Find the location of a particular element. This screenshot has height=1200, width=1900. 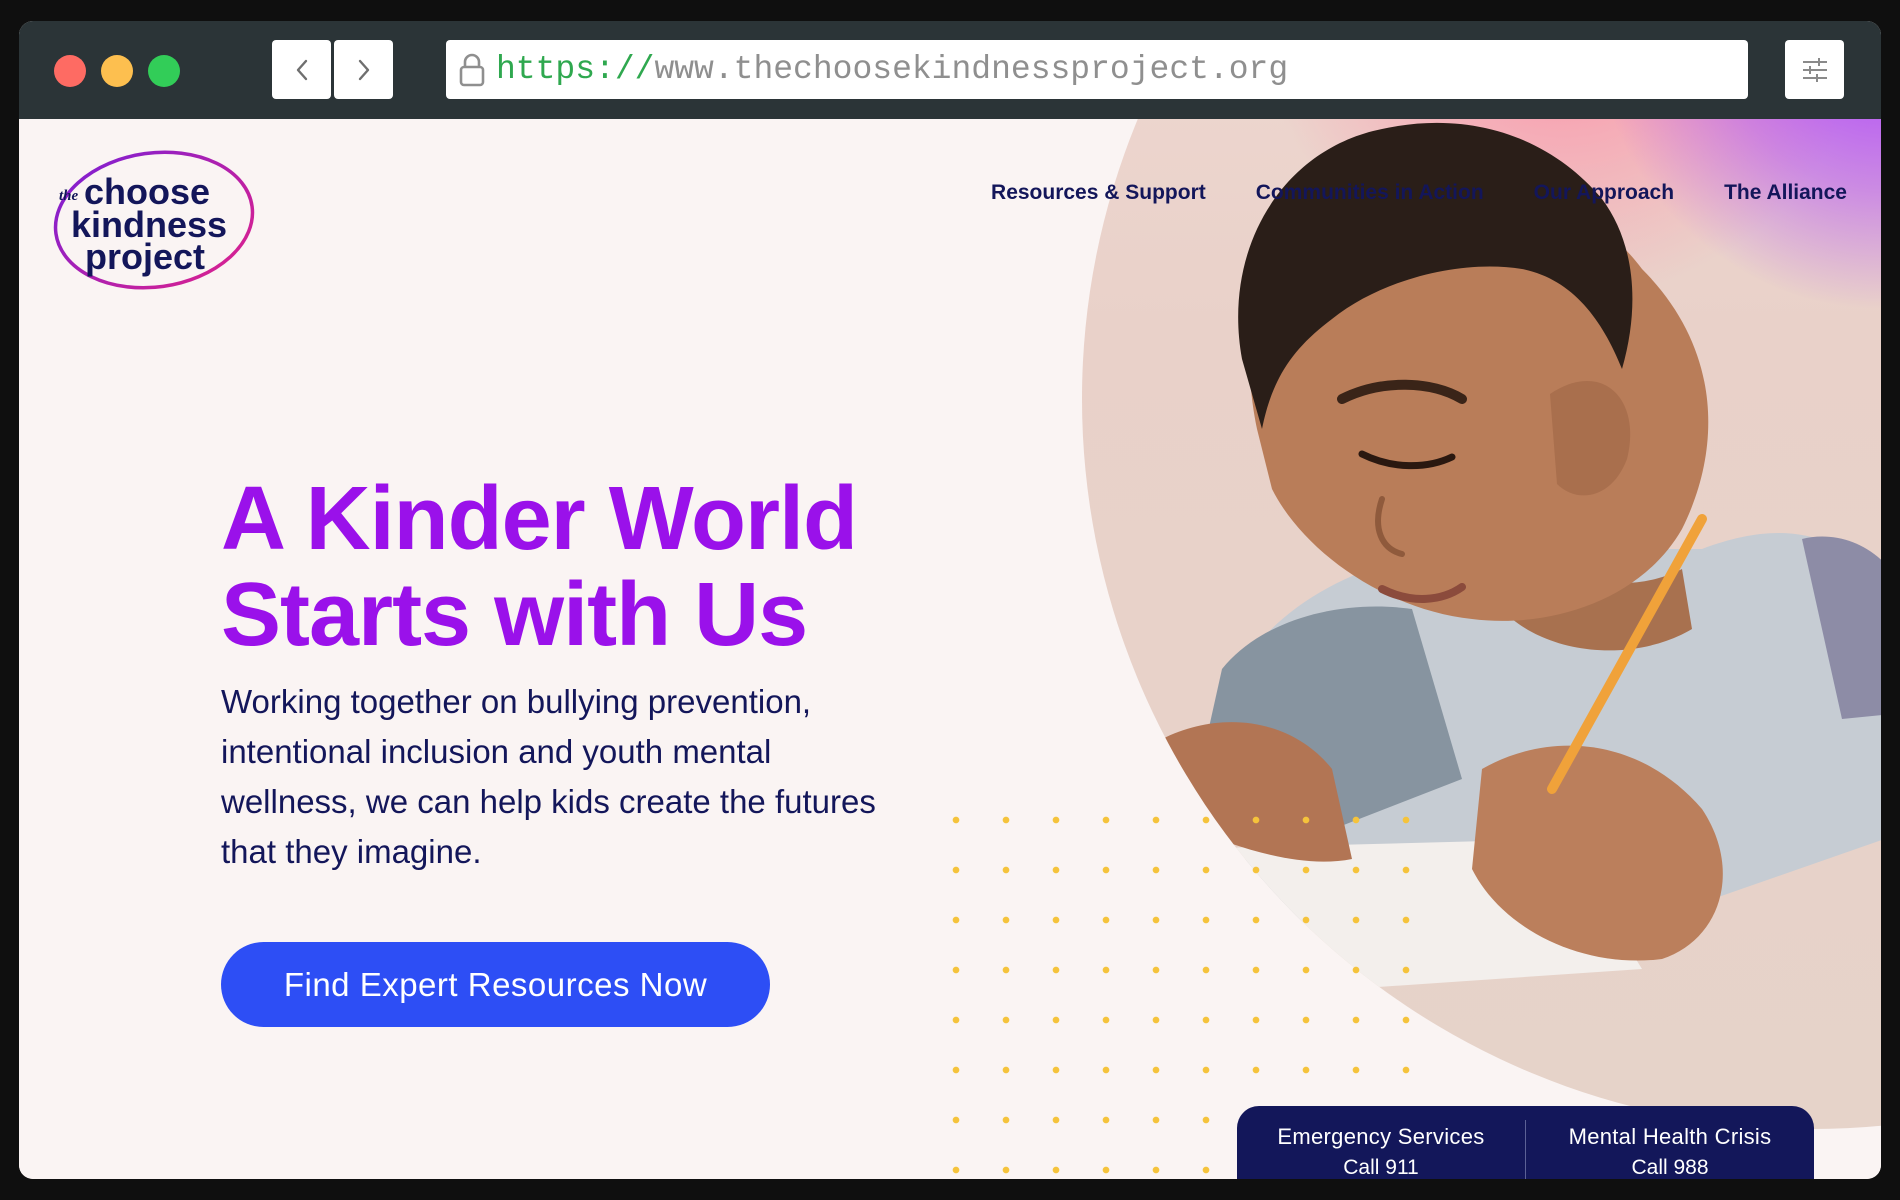

hero-title-line-1: A Kinder World is located at coordinates (539, 519).